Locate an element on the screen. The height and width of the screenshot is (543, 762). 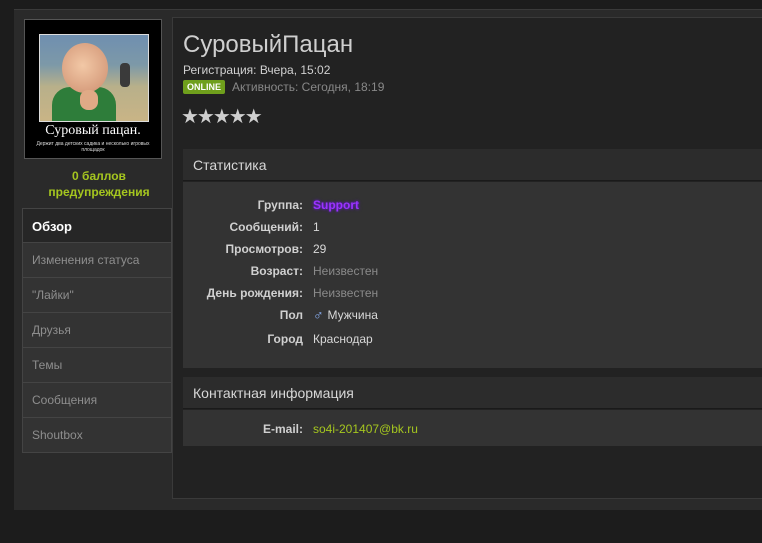
stat-row-group: Группа: Support is located at coordinates (472, 205).